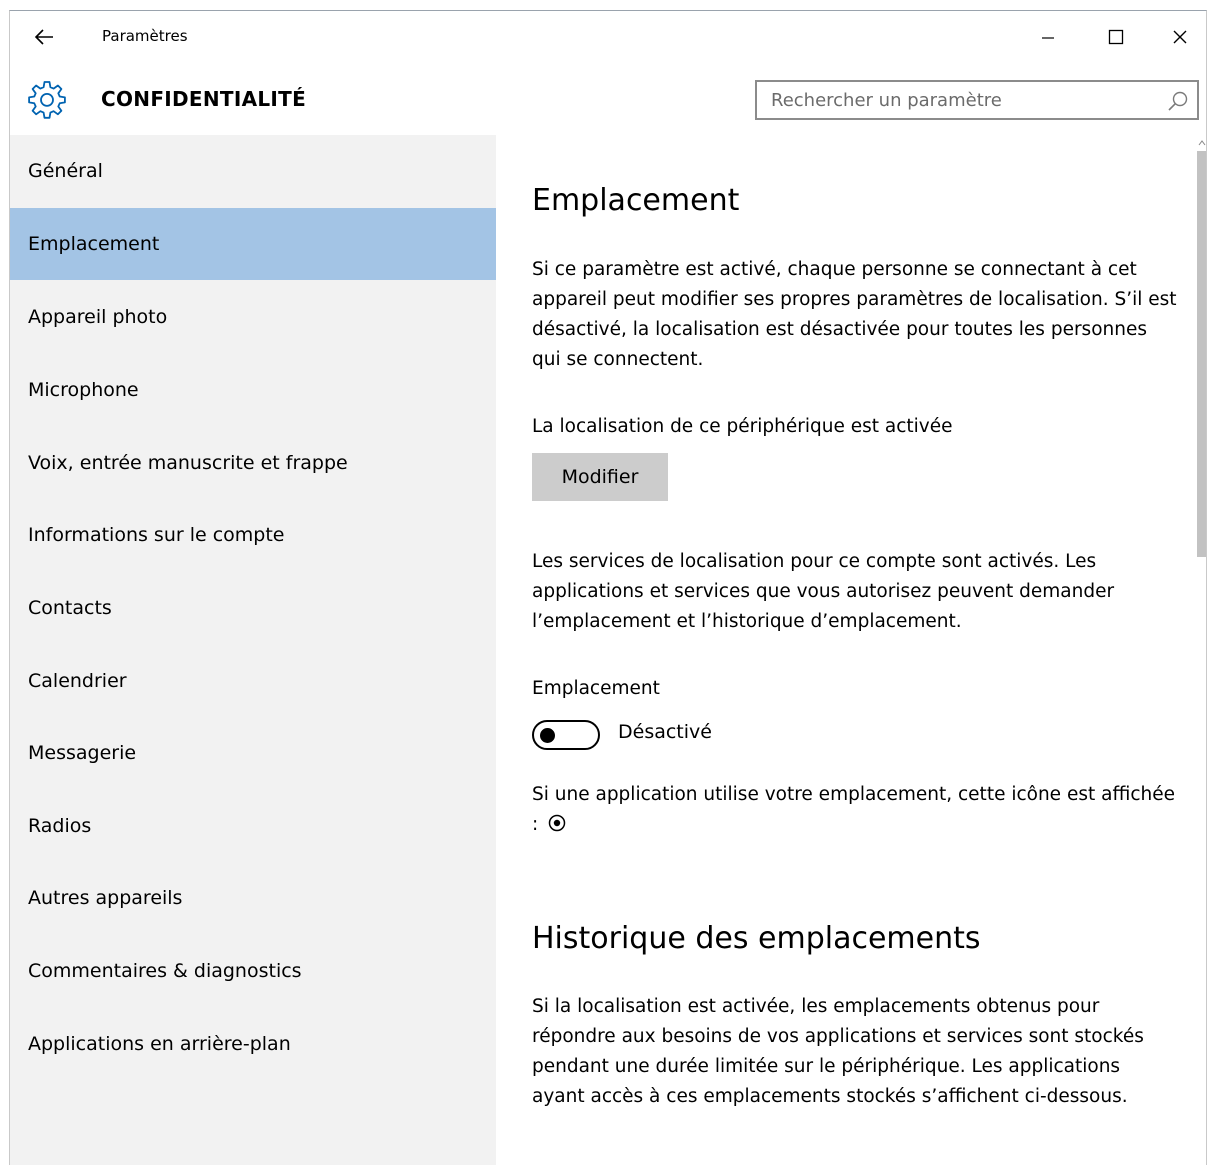 Image resolution: width=1209 pixels, height=1165 pixels. What do you see at coordinates (82, 753) in the screenshot?
I see `sidebar-item-label: Messagerie` at bounding box center [82, 753].